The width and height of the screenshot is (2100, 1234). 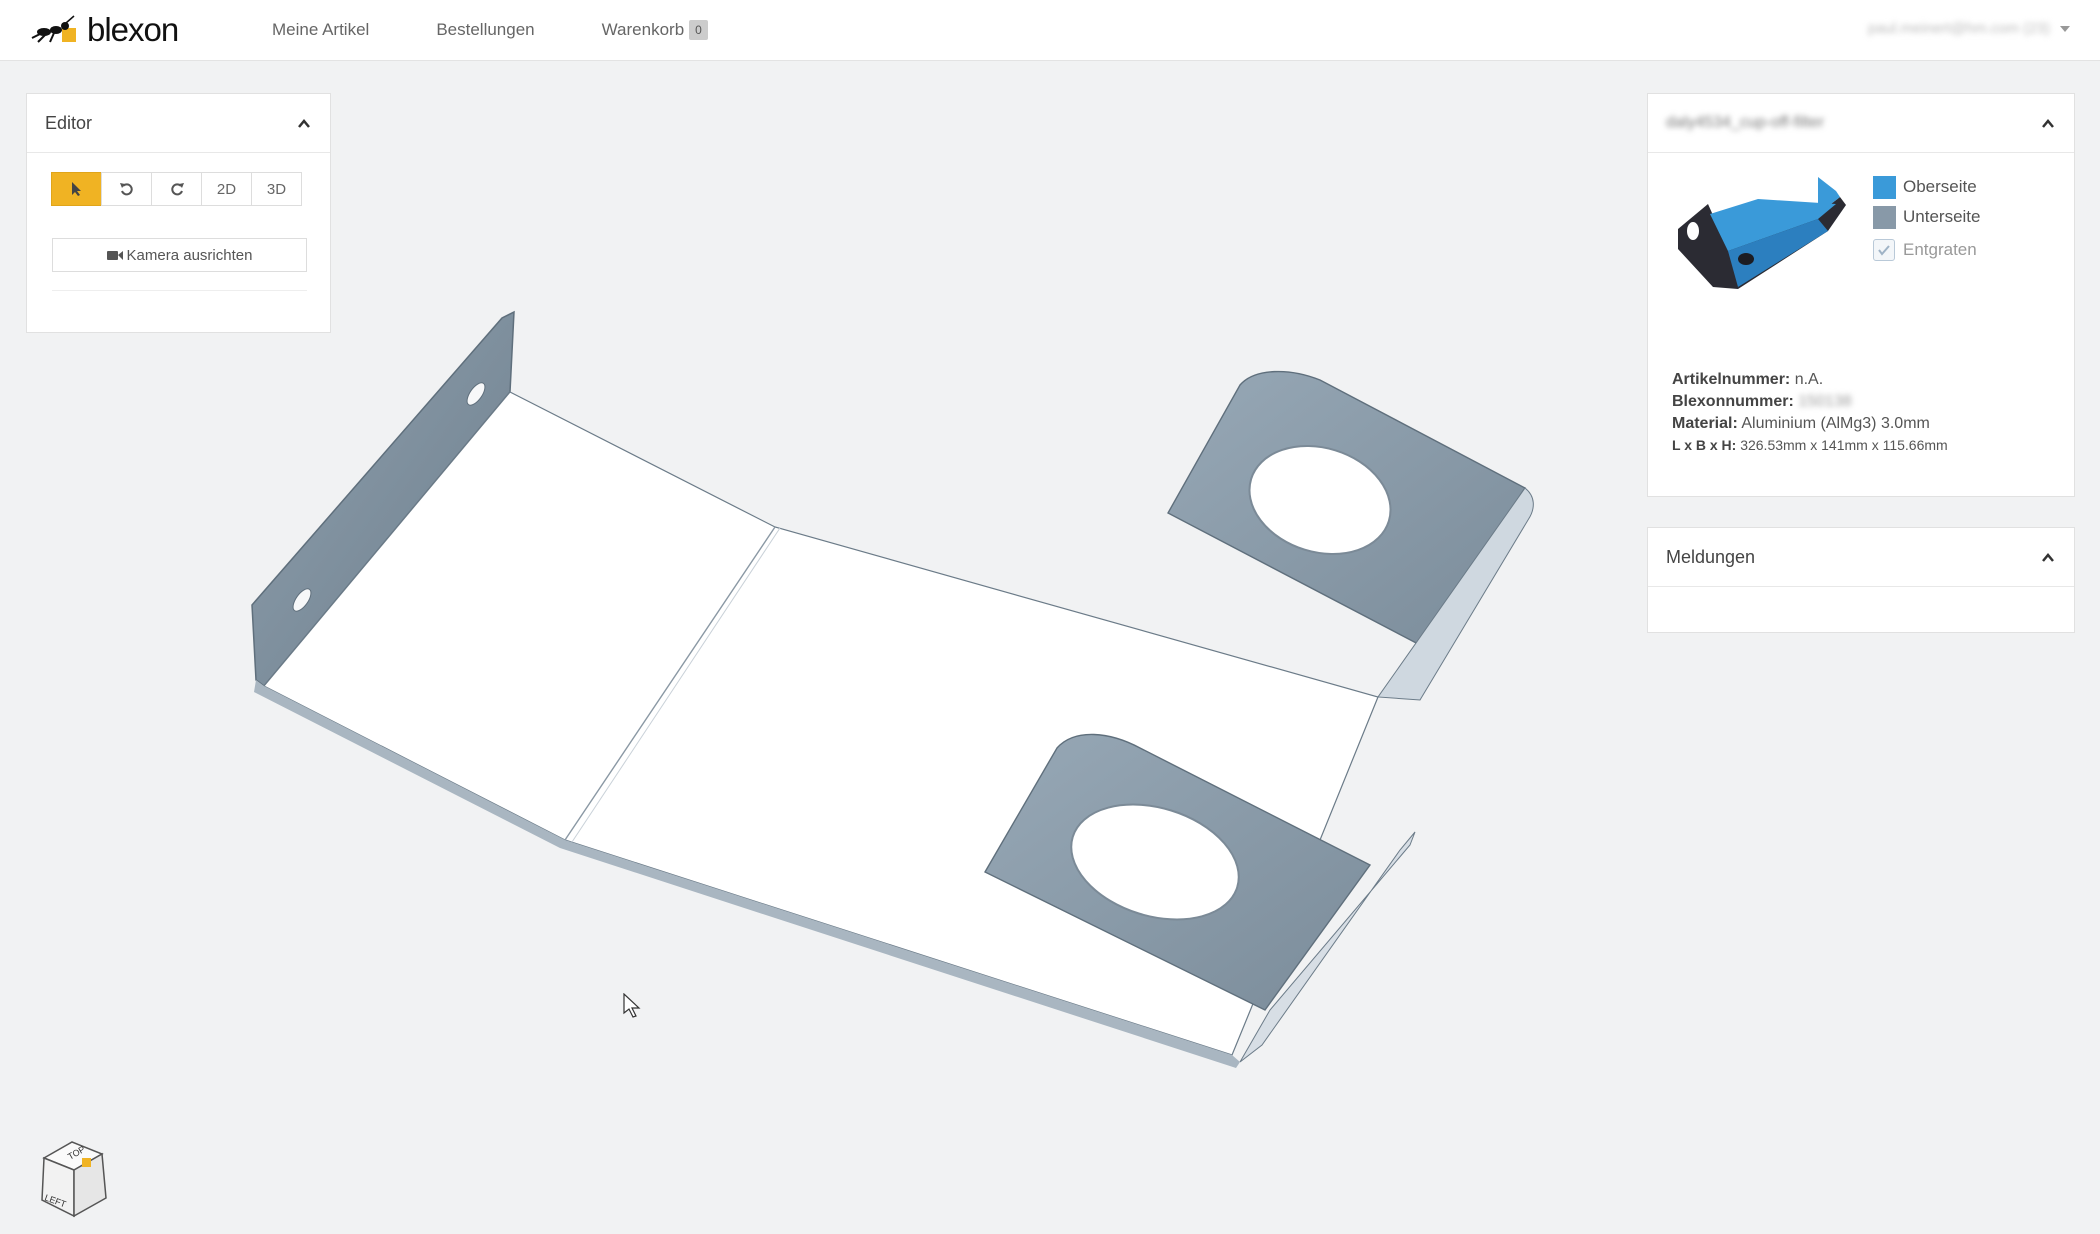 I want to click on undo-icon, so click(x=126, y=189).